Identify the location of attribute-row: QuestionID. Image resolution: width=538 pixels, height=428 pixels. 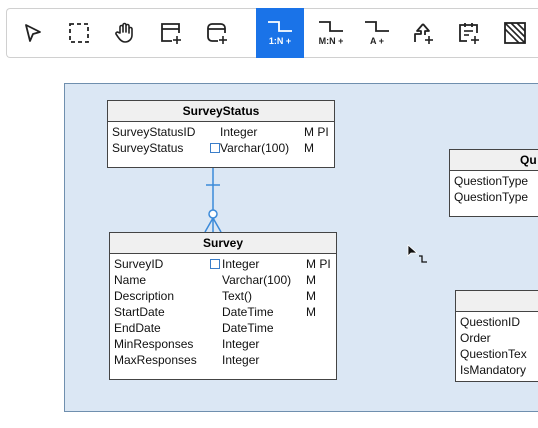
(499, 322).